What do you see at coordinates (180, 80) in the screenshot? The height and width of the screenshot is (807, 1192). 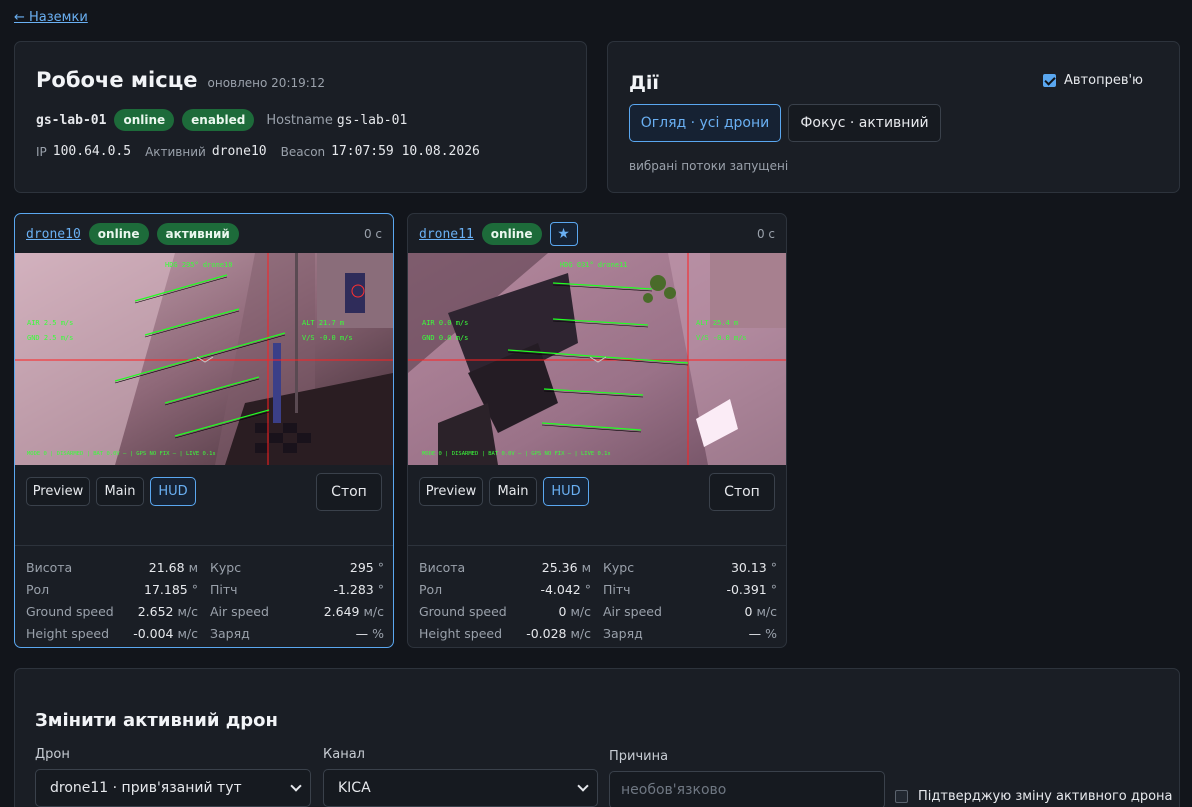 I see `workplace-title-row: Робоче місце оновлено 20:19:12` at bounding box center [180, 80].